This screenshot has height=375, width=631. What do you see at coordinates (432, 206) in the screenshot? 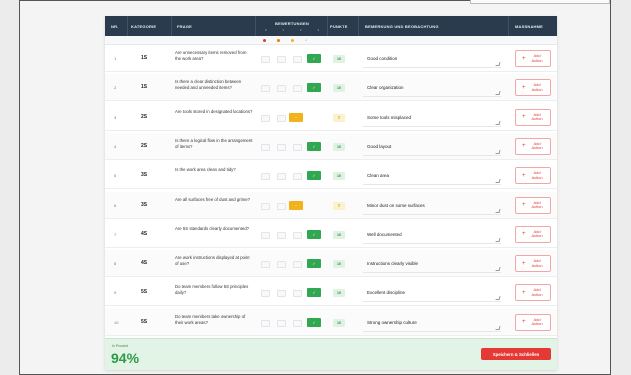
I see `remark-textarea: Minor dust on some surfaces` at bounding box center [432, 206].